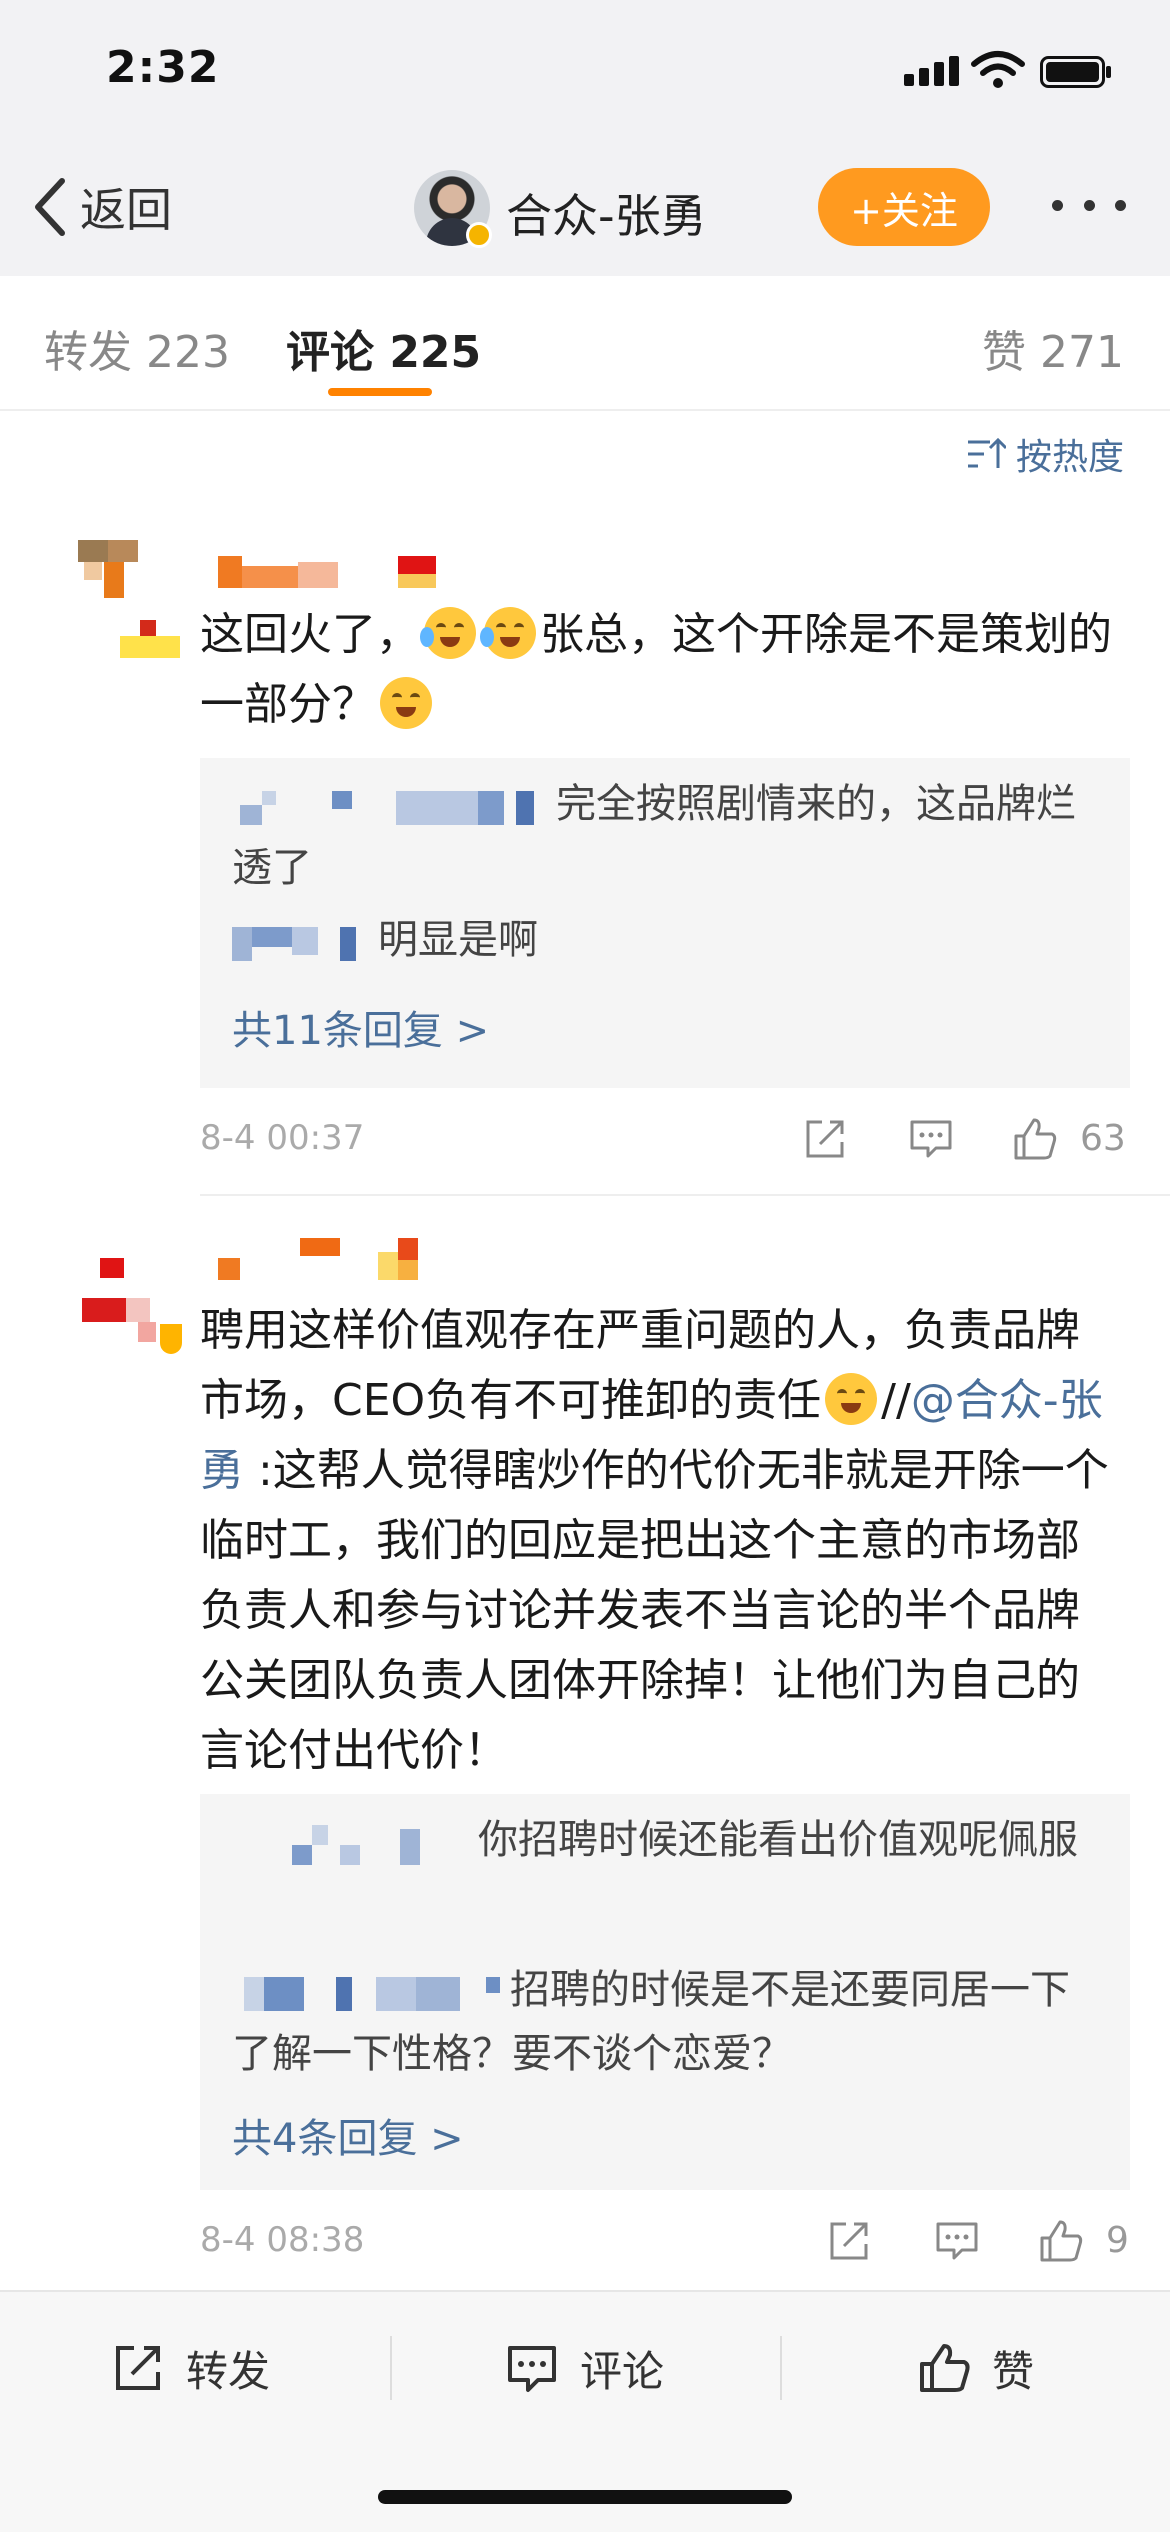 The width and height of the screenshot is (1170, 2532). I want to click on follow-button: +关注, so click(904, 207).